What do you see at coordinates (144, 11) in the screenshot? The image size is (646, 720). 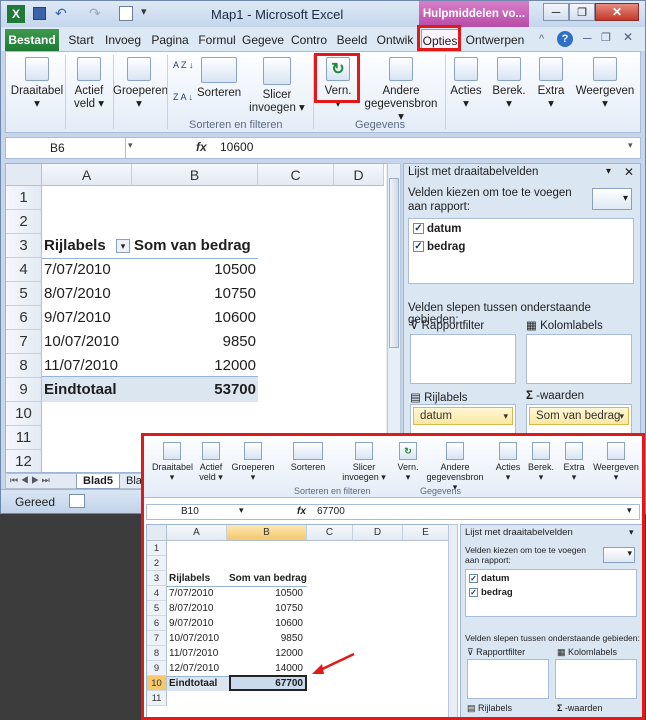 I see `customize-qat-icon: ▾` at bounding box center [144, 11].